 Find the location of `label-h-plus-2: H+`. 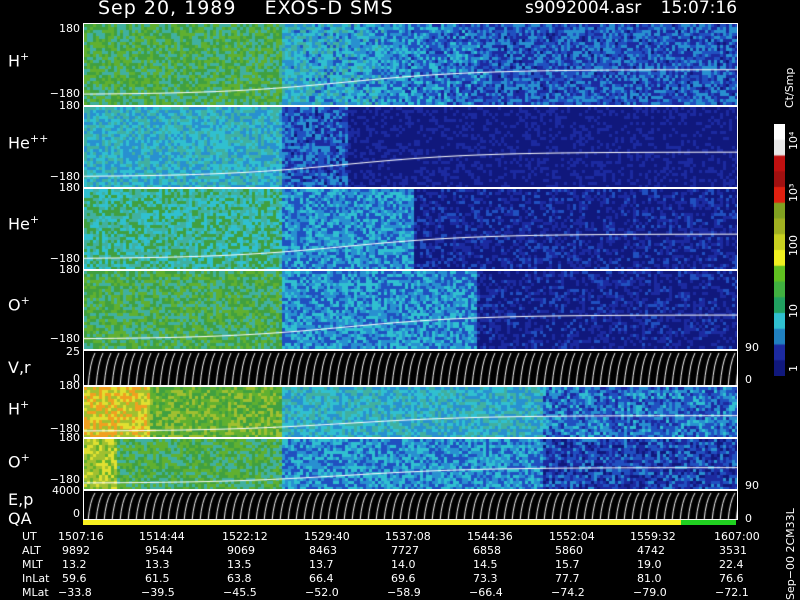

label-h-plus-2: H+ is located at coordinates (19, 408).